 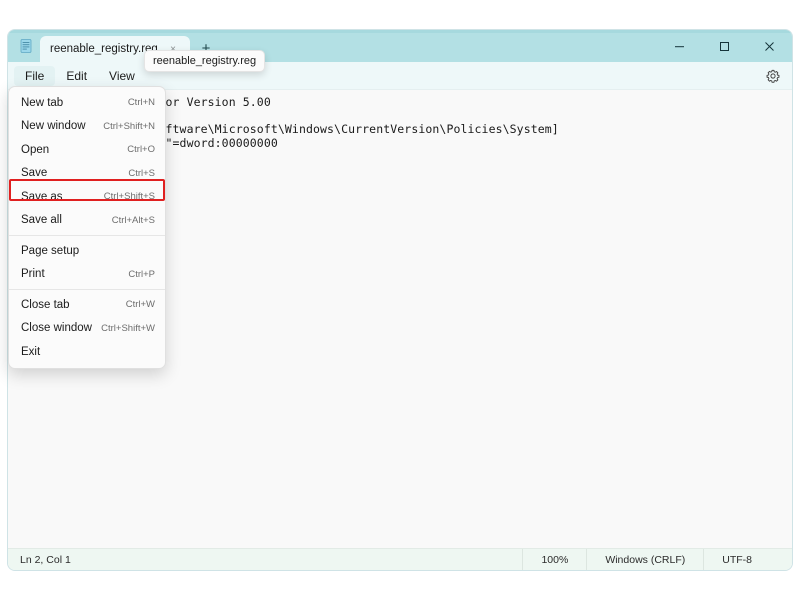 I want to click on menu-item-new-tab: New tab Ctrl+N, so click(x=87, y=103).